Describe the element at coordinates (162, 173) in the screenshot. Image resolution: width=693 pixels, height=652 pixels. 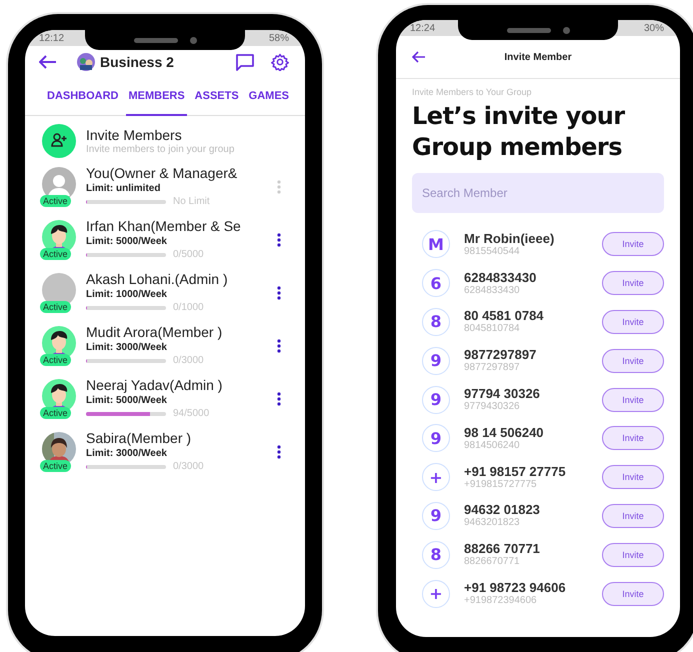
I see `member-name: You(Owner & Manager&` at that location.